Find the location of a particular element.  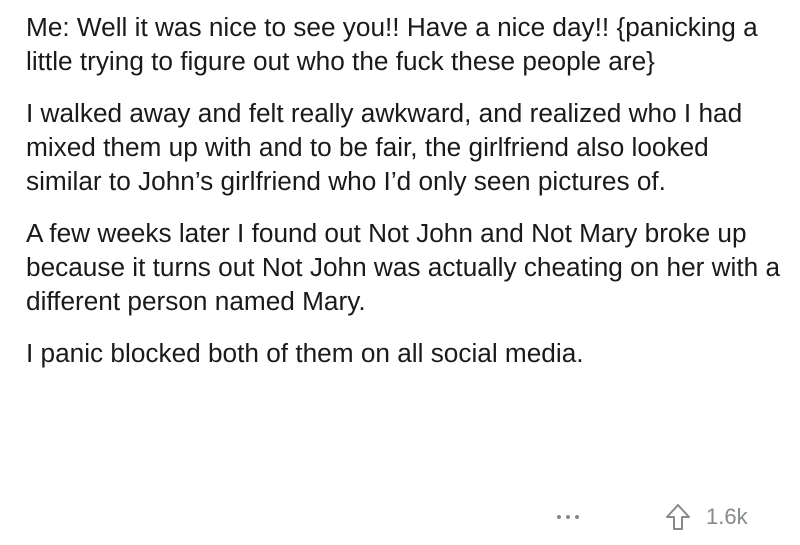

upvote-button: 1.6k is located at coordinates (707, 517).